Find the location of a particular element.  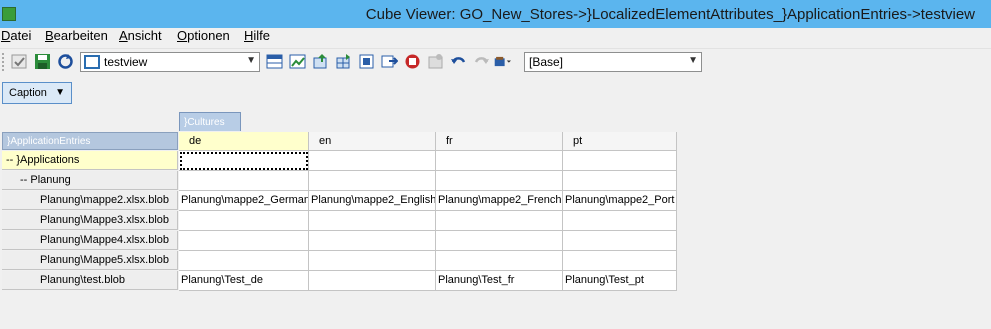

chart-icon is located at coordinates (297, 61).